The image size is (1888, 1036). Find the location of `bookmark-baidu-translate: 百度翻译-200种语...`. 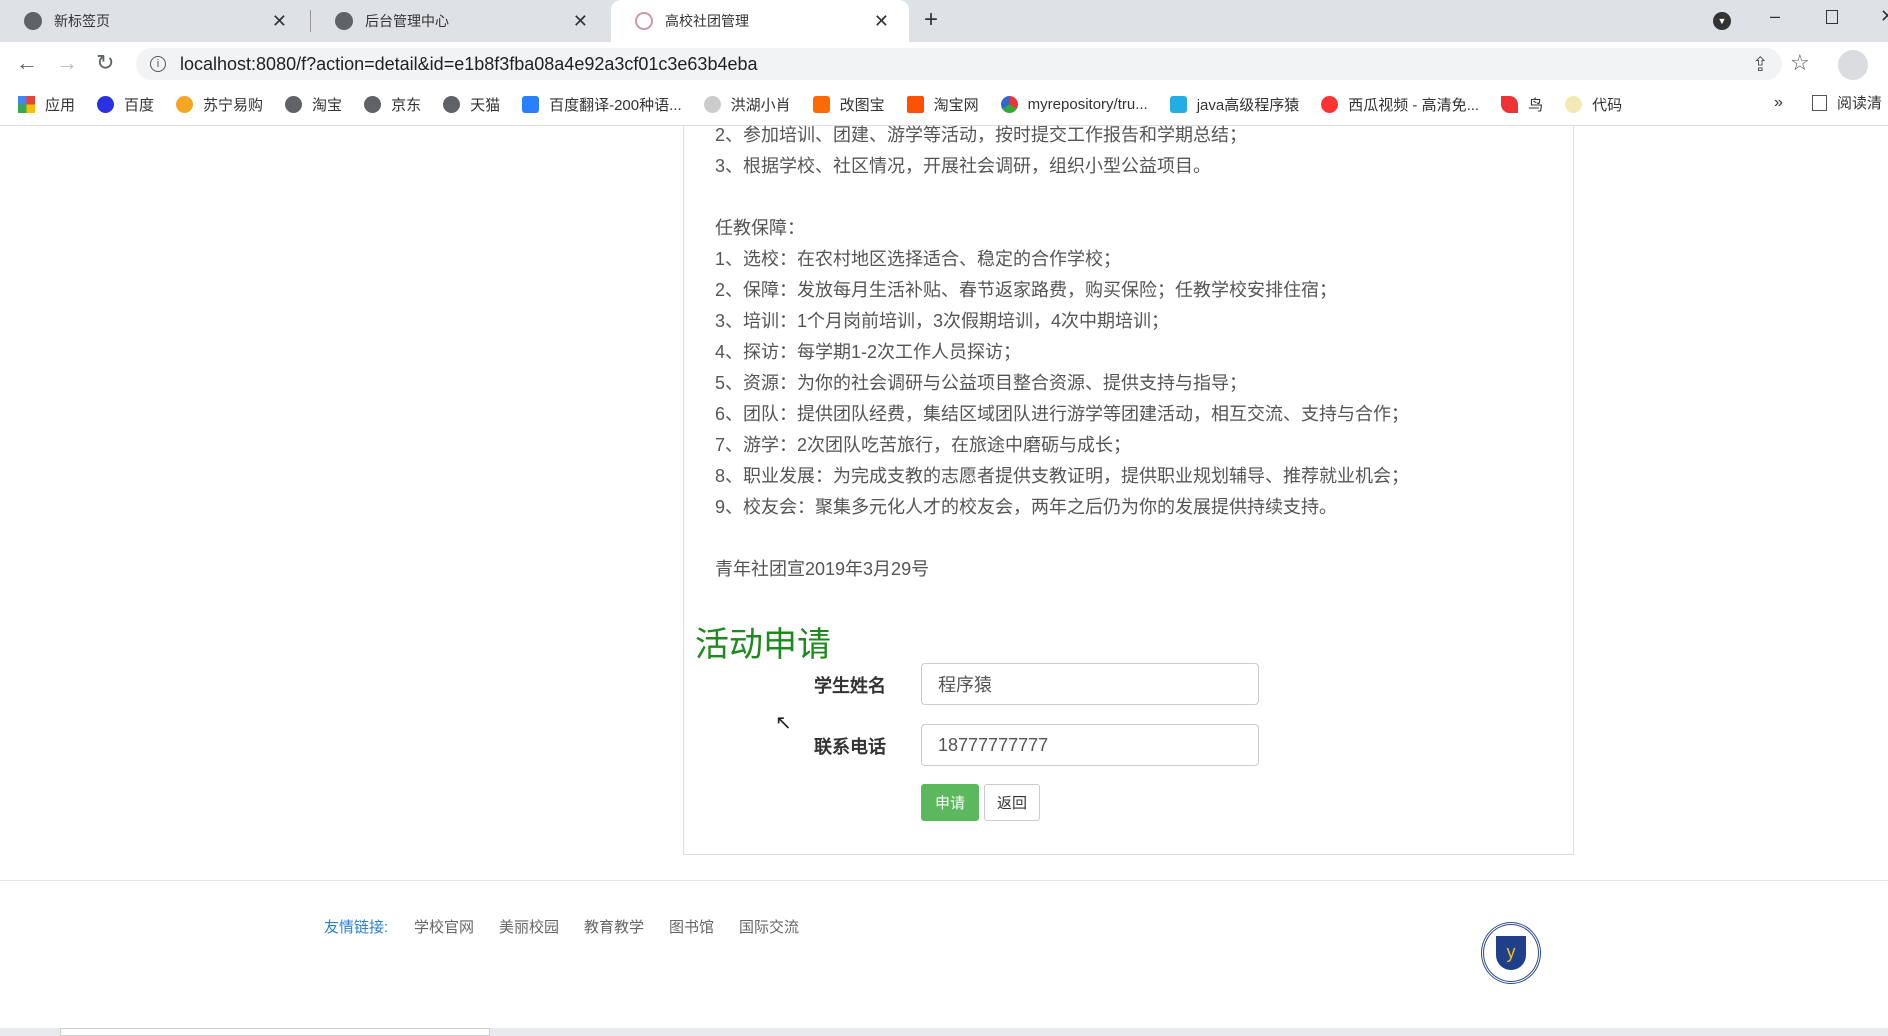

bookmark-baidu-translate: 百度翻译-200种语... is located at coordinates (602, 104).